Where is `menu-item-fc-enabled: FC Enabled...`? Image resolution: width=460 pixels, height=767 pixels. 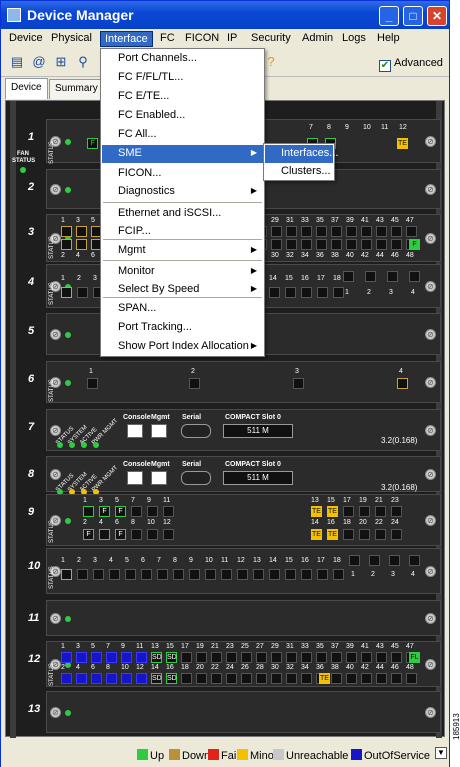
menu-item-fc-enabled: FC Enabled... is located at coordinates (182, 116).